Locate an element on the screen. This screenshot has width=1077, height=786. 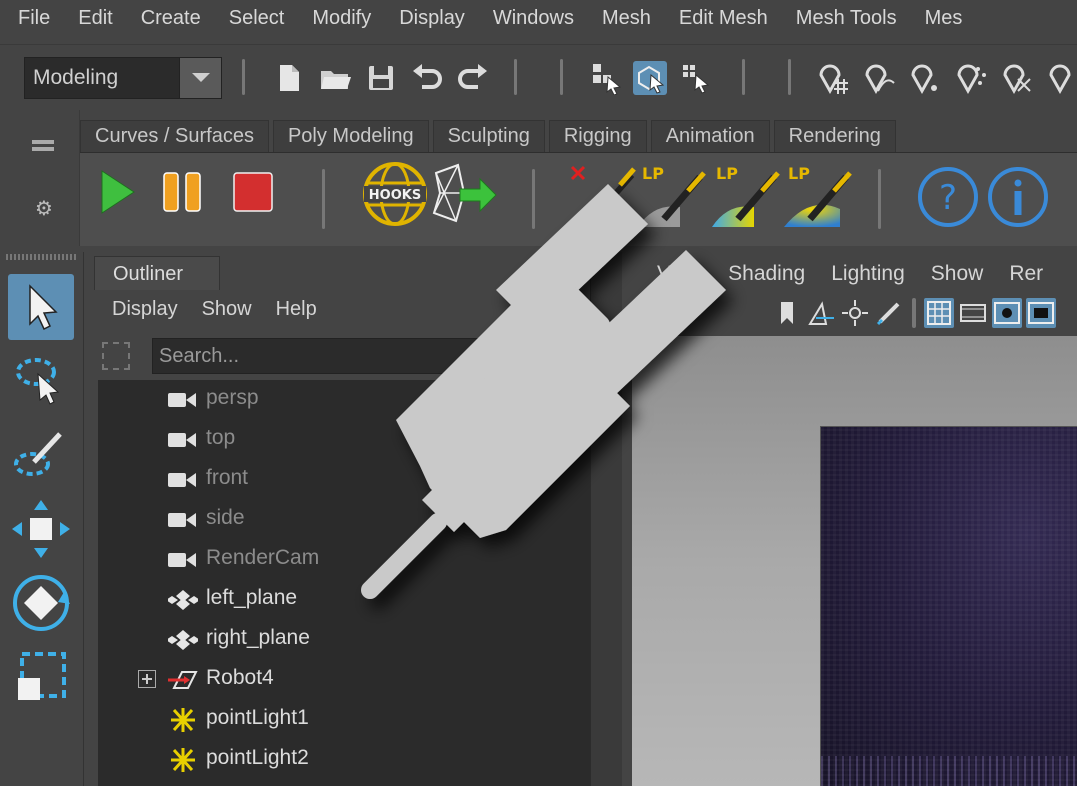
snap-view-plane-button is located at coordinates (971, 78).